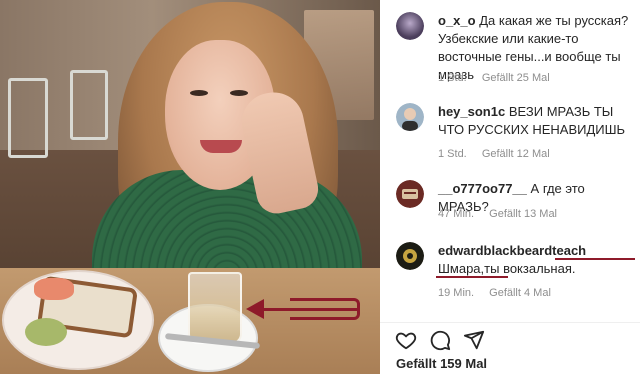  I want to click on comment-username: hey_son1c, so click(471, 111).